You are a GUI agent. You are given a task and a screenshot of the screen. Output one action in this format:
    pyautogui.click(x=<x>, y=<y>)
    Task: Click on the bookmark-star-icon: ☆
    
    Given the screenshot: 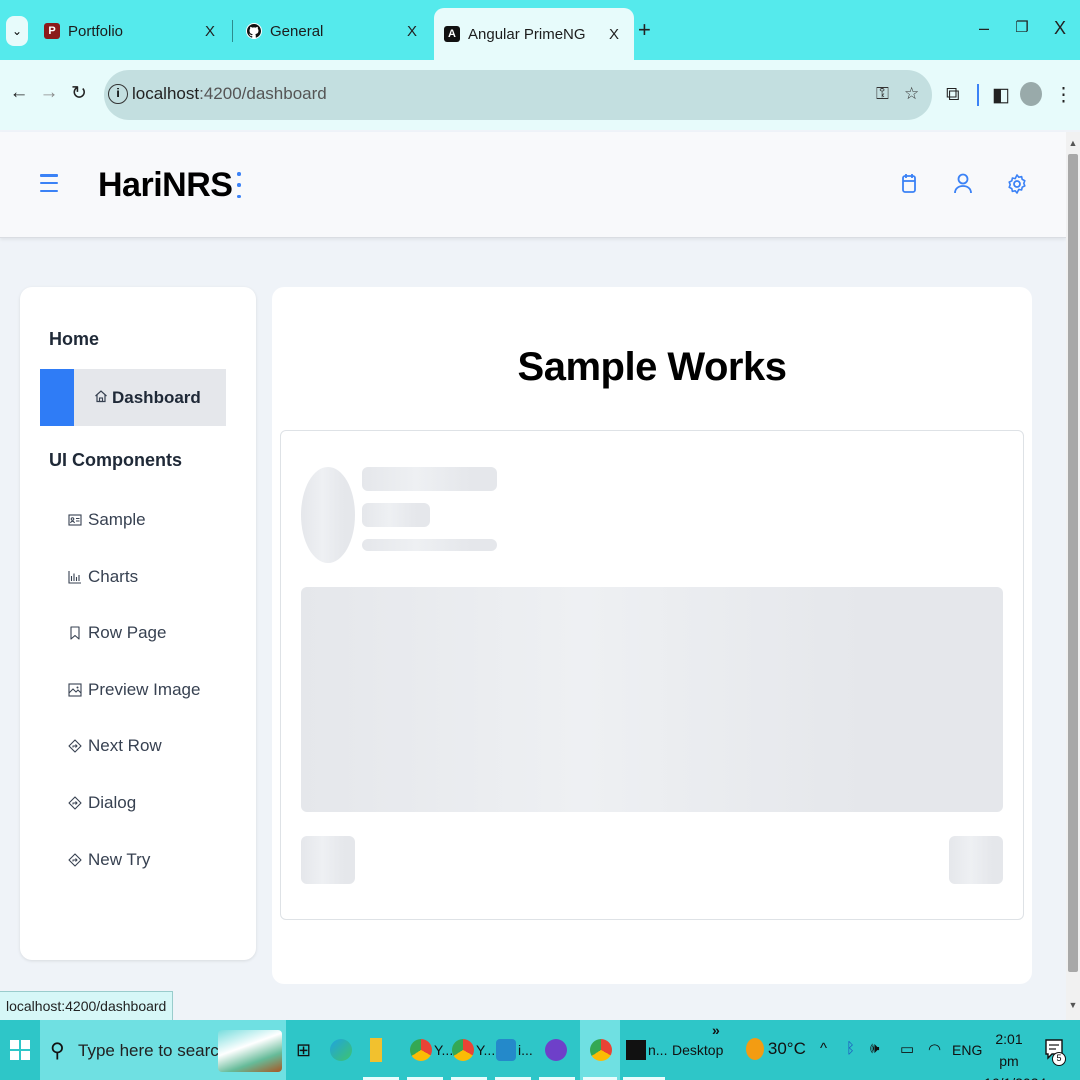 What is the action you would take?
    pyautogui.click(x=911, y=94)
    